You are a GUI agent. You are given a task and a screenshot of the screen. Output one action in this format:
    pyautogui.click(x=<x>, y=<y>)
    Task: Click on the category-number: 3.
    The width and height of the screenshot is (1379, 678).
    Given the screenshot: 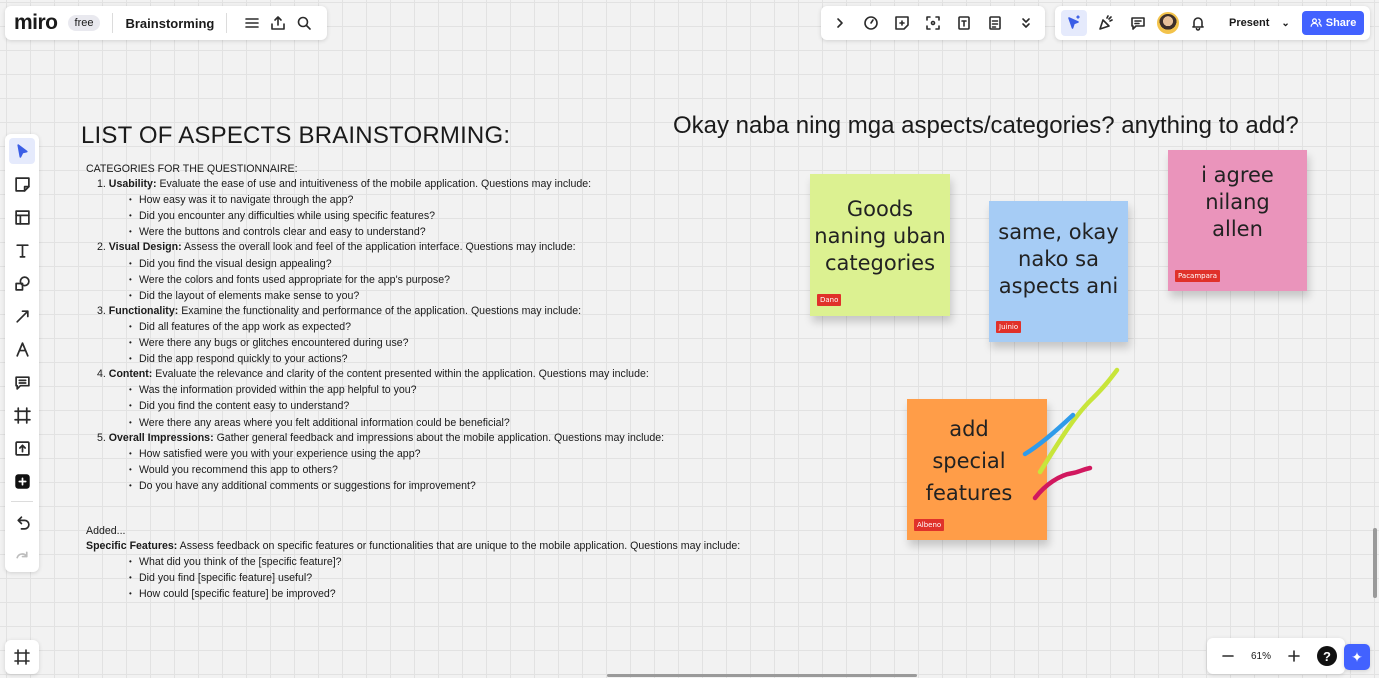 What is the action you would take?
    pyautogui.click(x=101, y=310)
    